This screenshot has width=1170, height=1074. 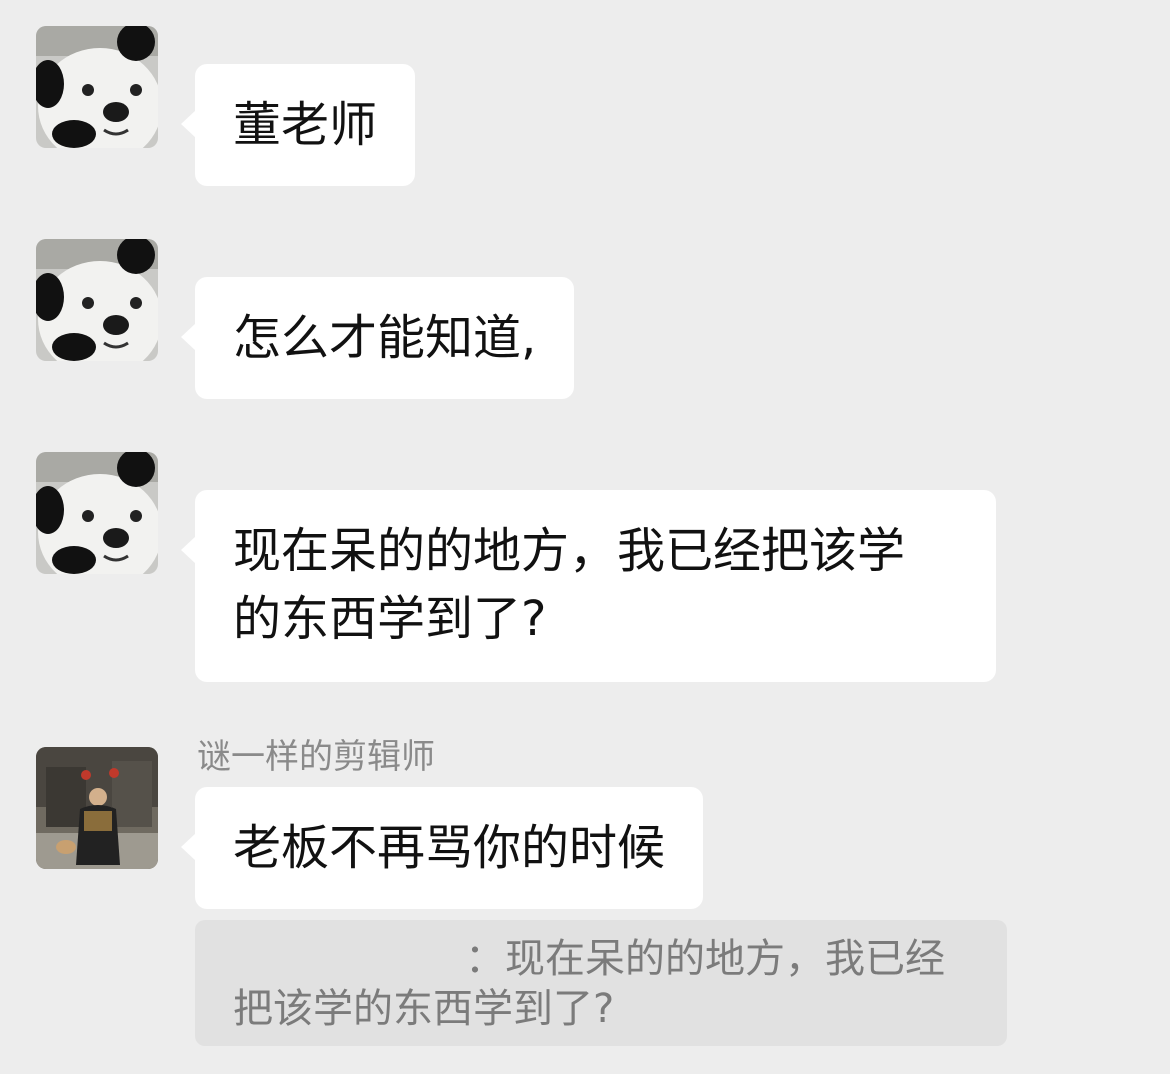 I want to click on message-bubble: 怎么才能知道,, so click(x=377, y=338).